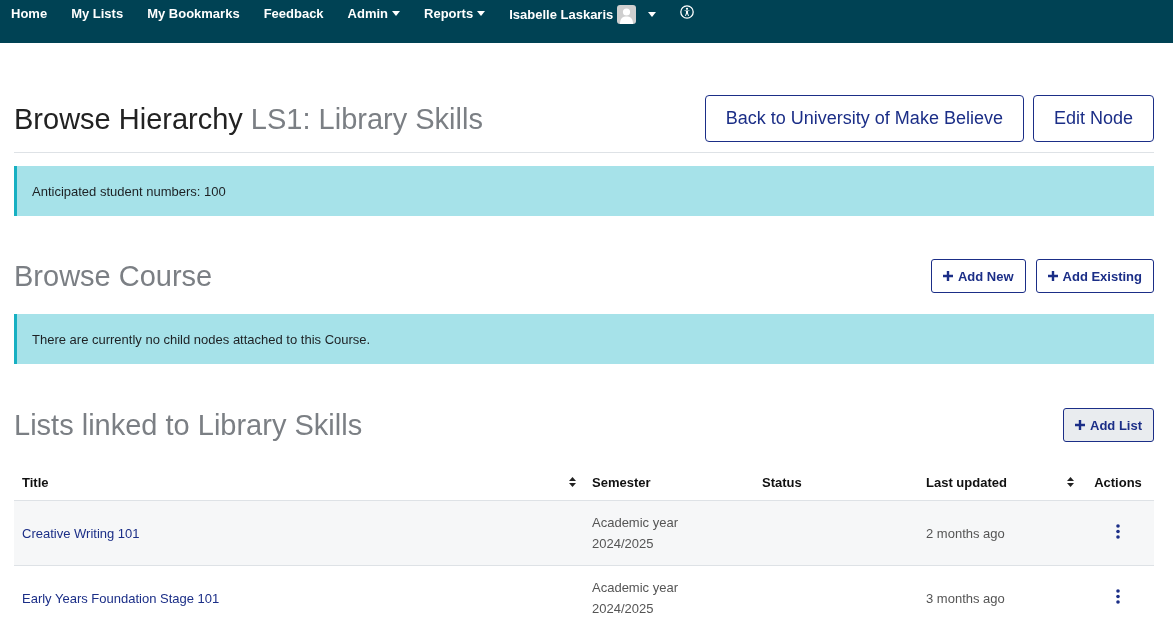  I want to click on column-header: Status, so click(782, 482).